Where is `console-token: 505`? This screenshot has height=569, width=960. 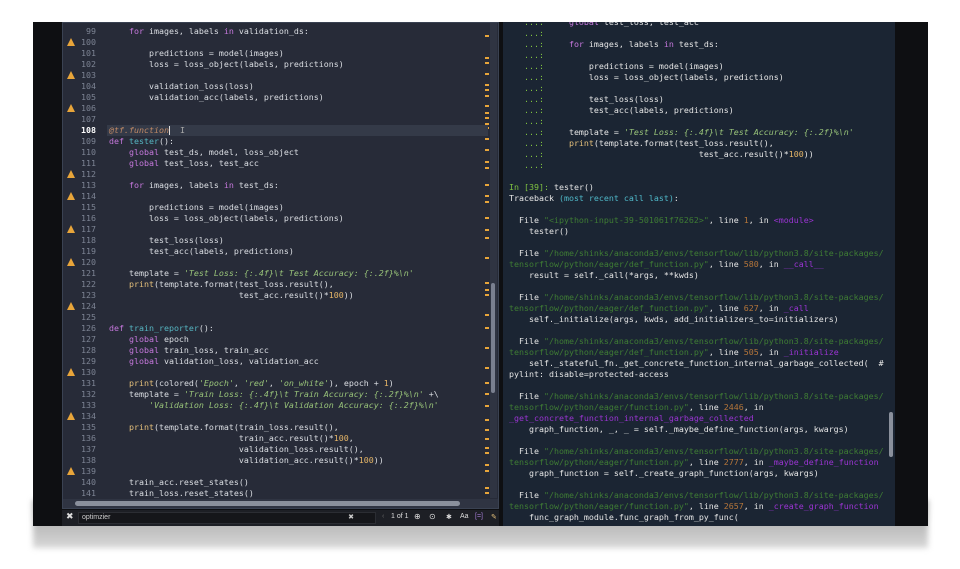
console-token: 505 is located at coordinates (751, 352).